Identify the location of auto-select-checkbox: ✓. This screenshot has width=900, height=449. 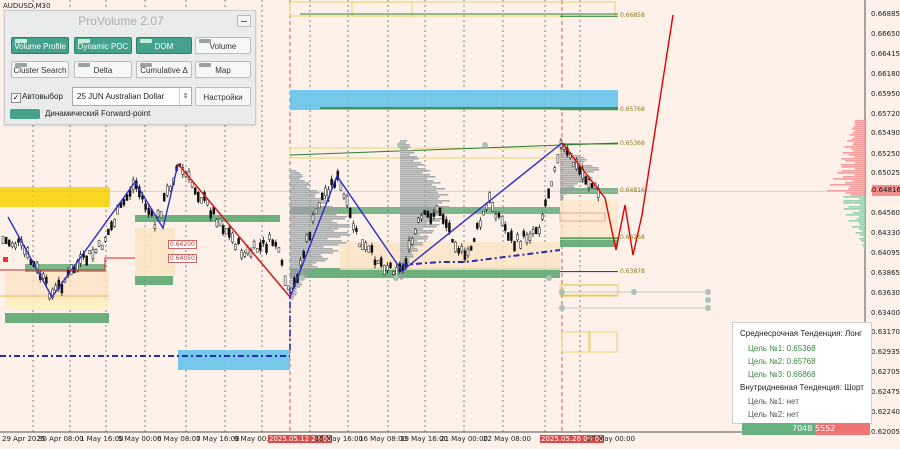
(16, 98).